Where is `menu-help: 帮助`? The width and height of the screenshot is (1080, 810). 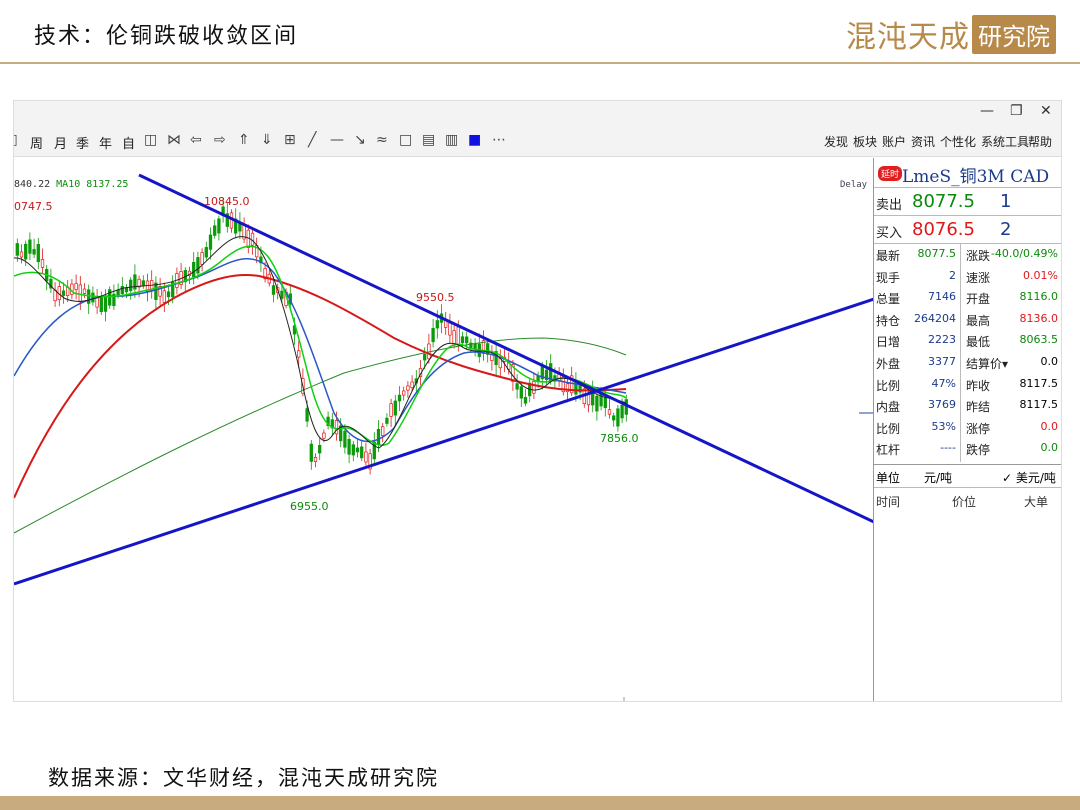 menu-help: 帮助 is located at coordinates (1040, 141).